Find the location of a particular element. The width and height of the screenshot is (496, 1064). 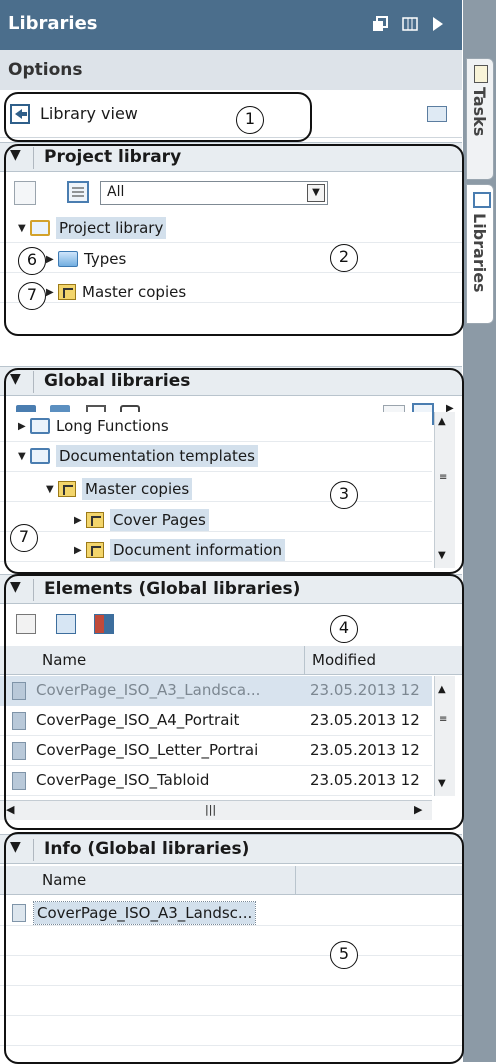

float-window-icon is located at coordinates (380, 24).